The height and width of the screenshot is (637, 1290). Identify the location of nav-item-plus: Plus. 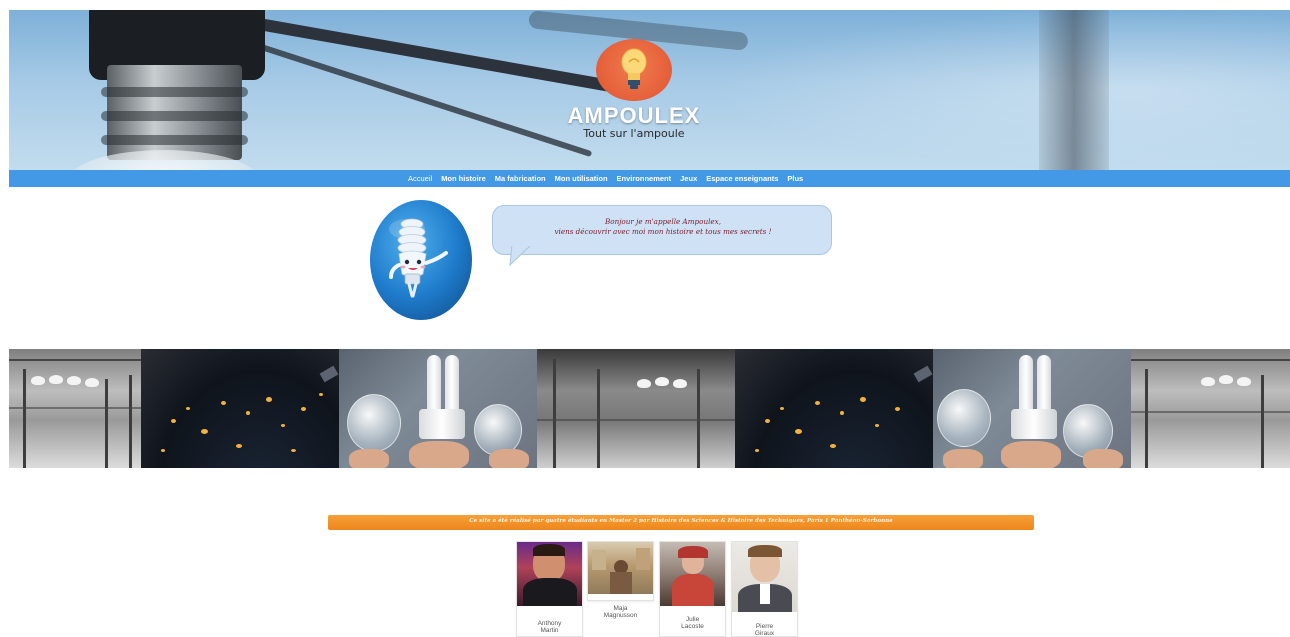
(795, 178).